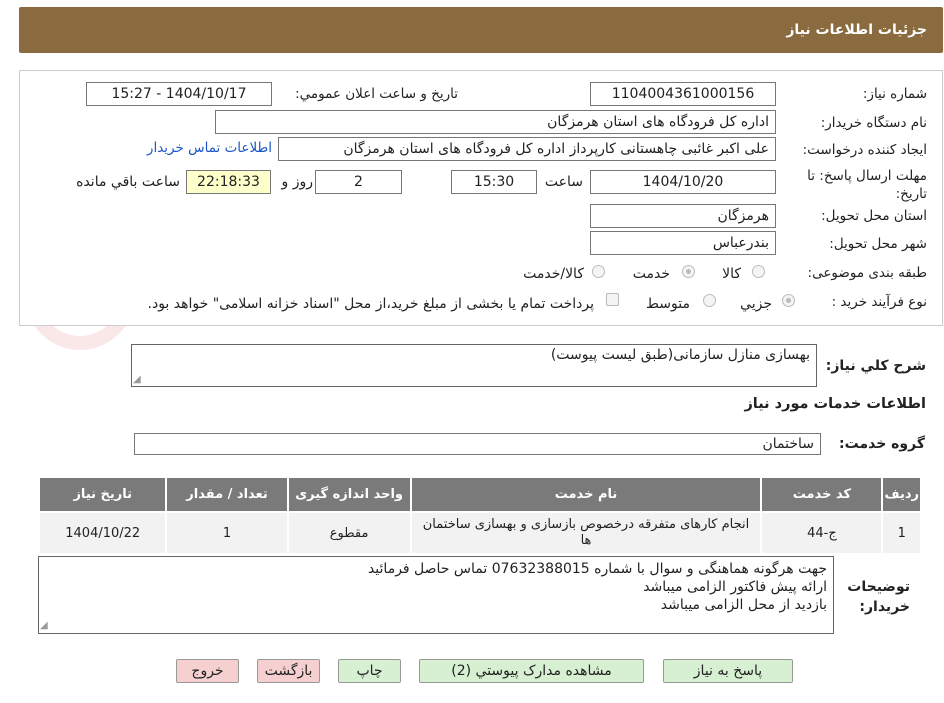  I want to click on row-qty: 1, so click(227, 533).